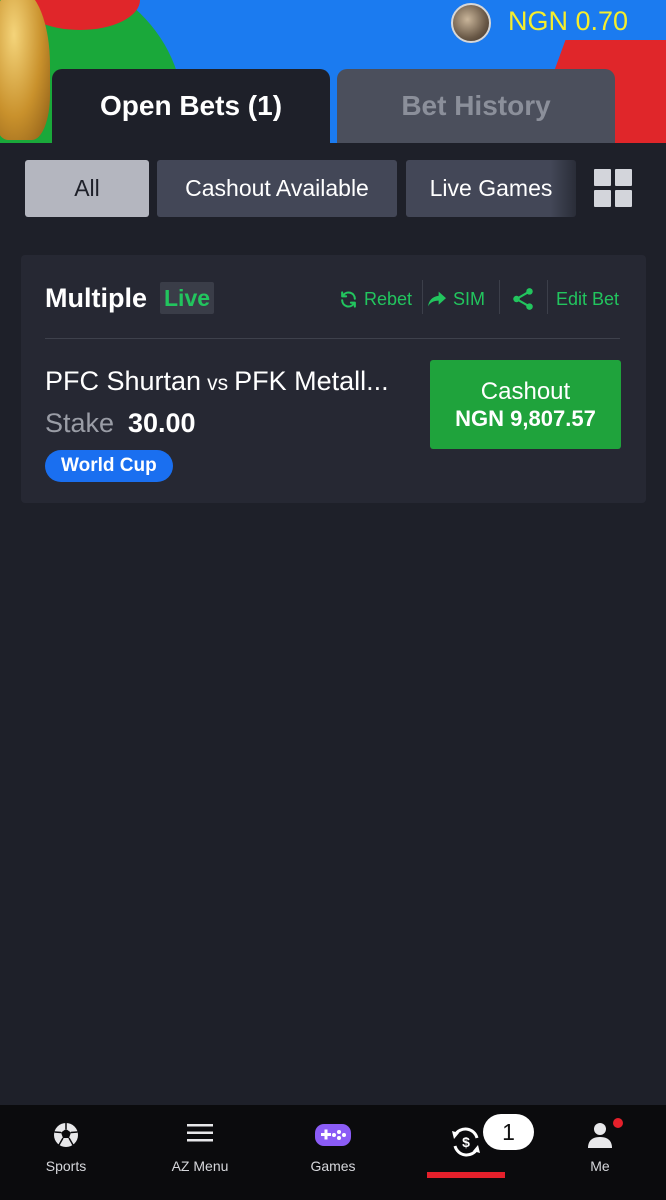 This screenshot has height=1200, width=666. What do you see at coordinates (218, 383) in the screenshot?
I see `vs-label: vs` at bounding box center [218, 383].